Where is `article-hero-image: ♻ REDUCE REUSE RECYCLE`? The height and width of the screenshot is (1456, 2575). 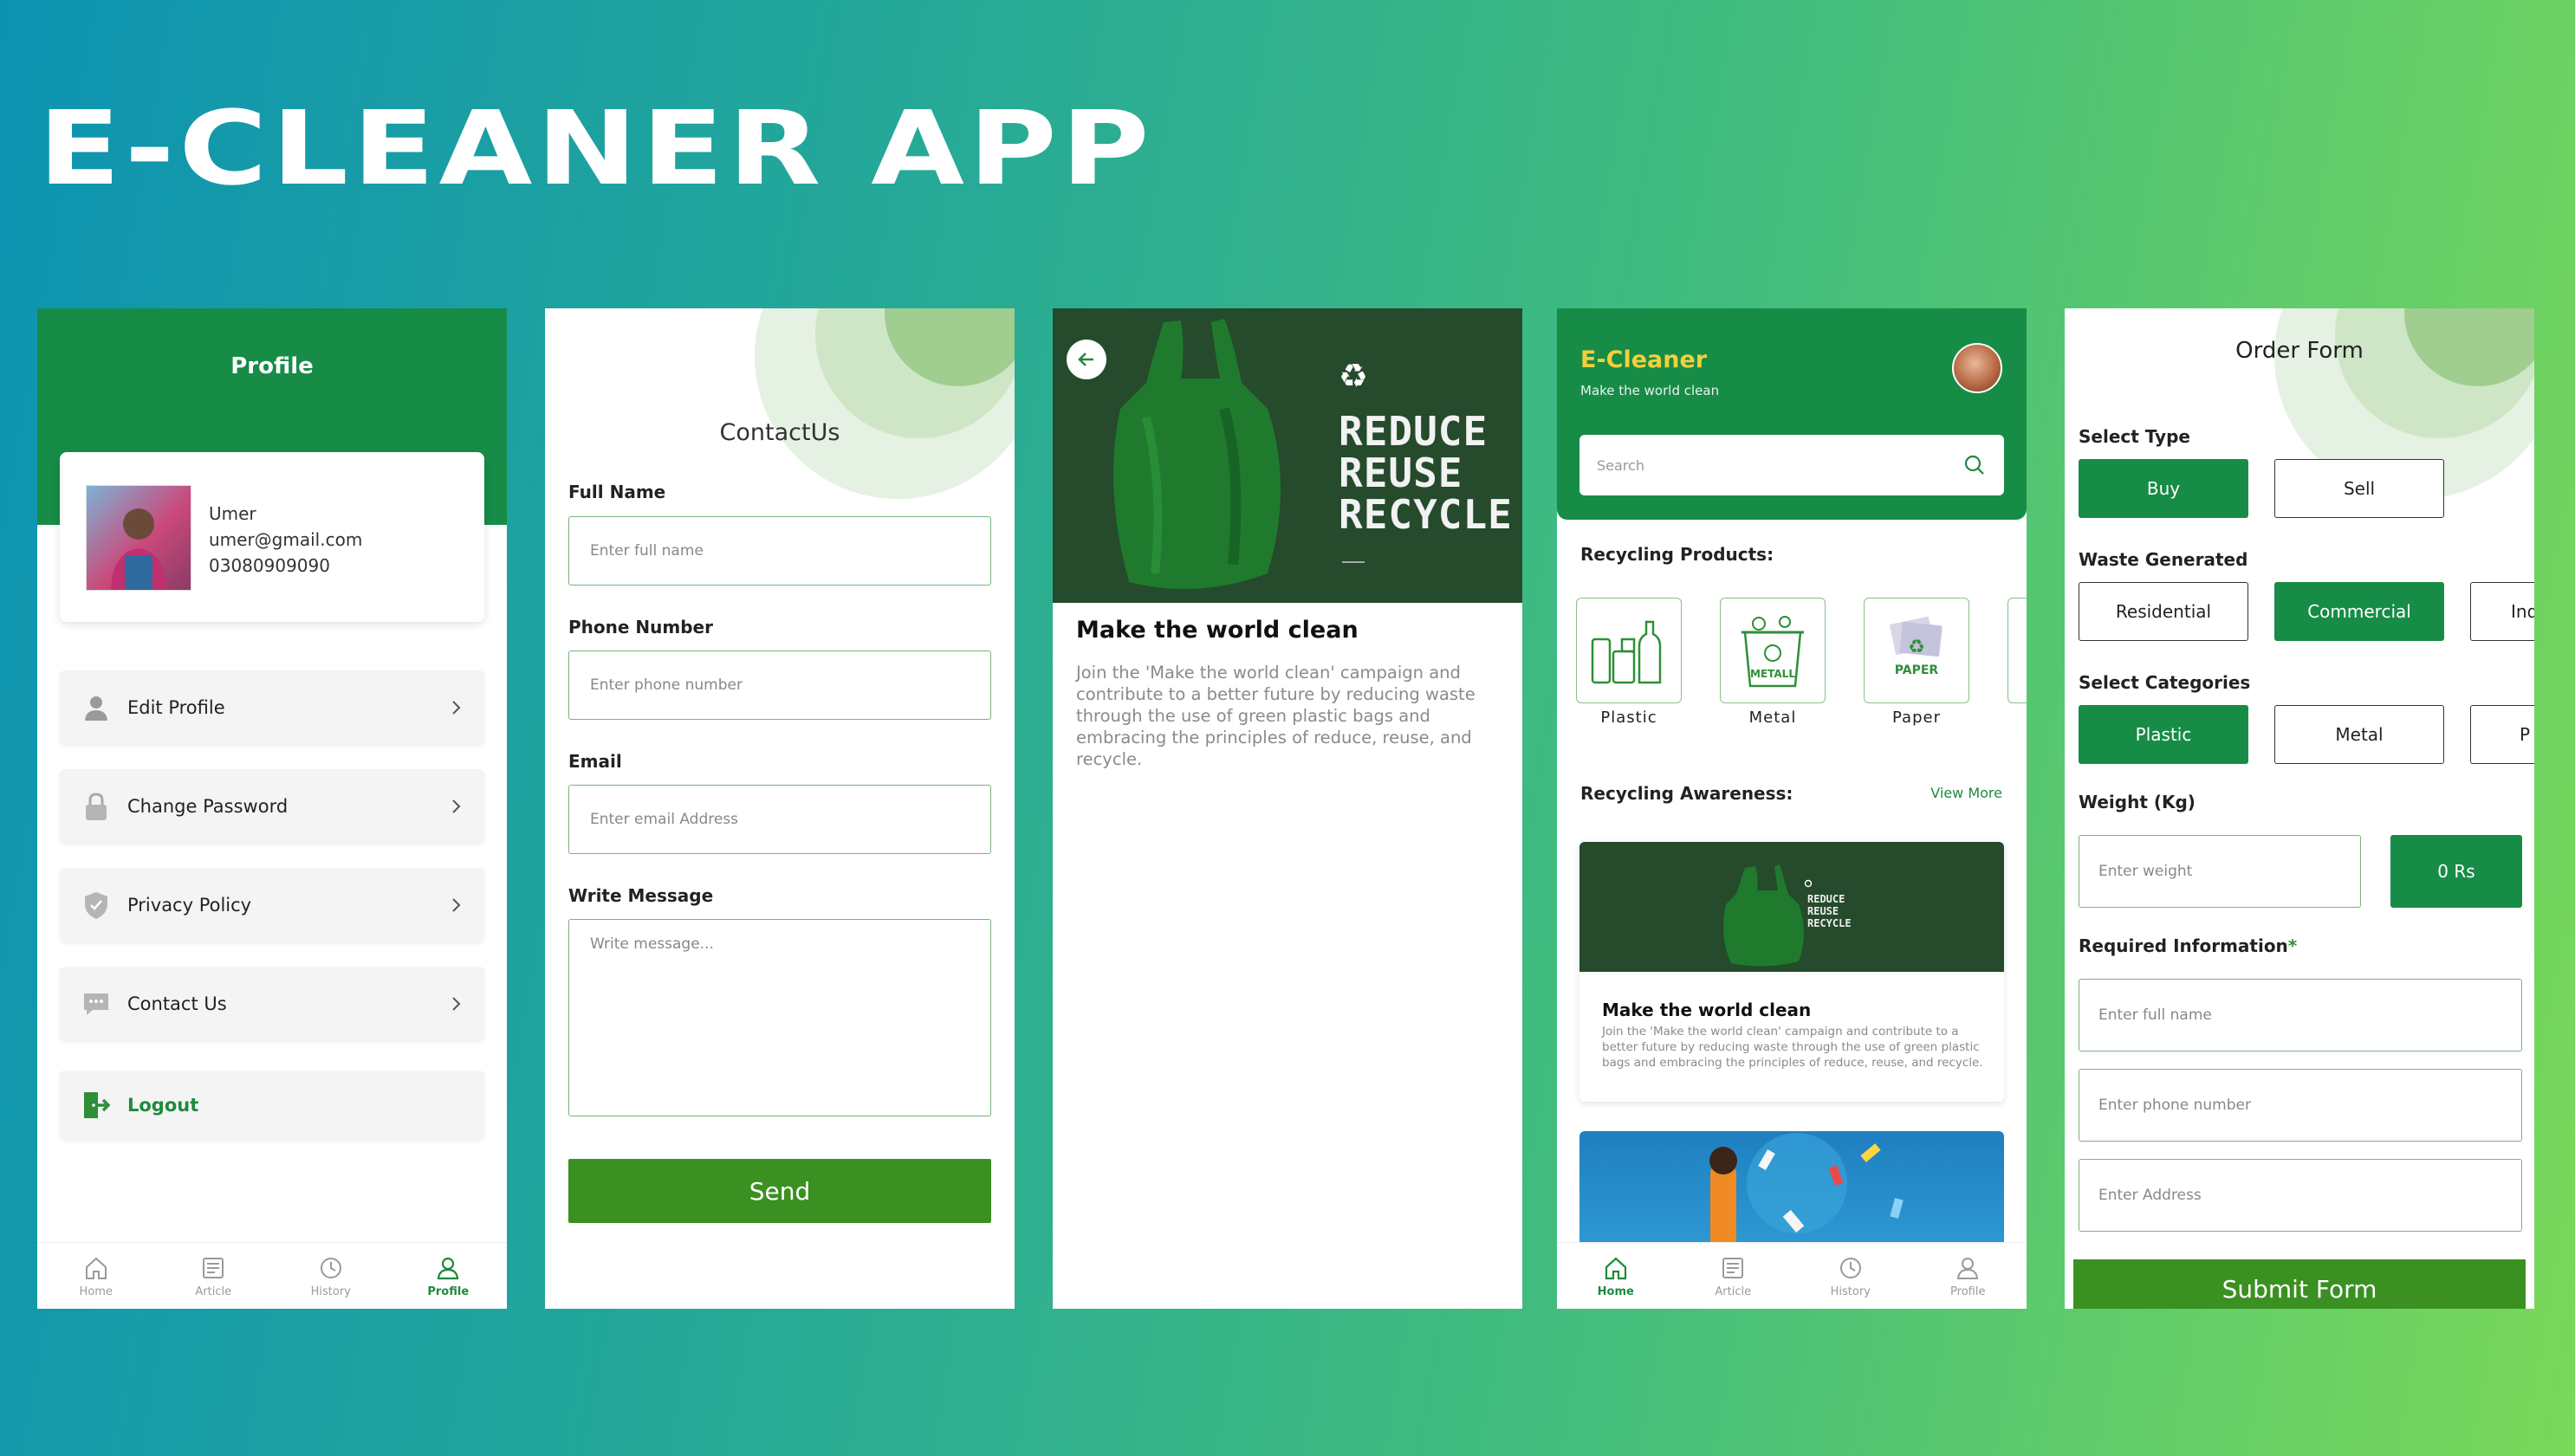
article-hero-image: ♻ REDUCE REUSE RECYCLE is located at coordinates (1288, 455).